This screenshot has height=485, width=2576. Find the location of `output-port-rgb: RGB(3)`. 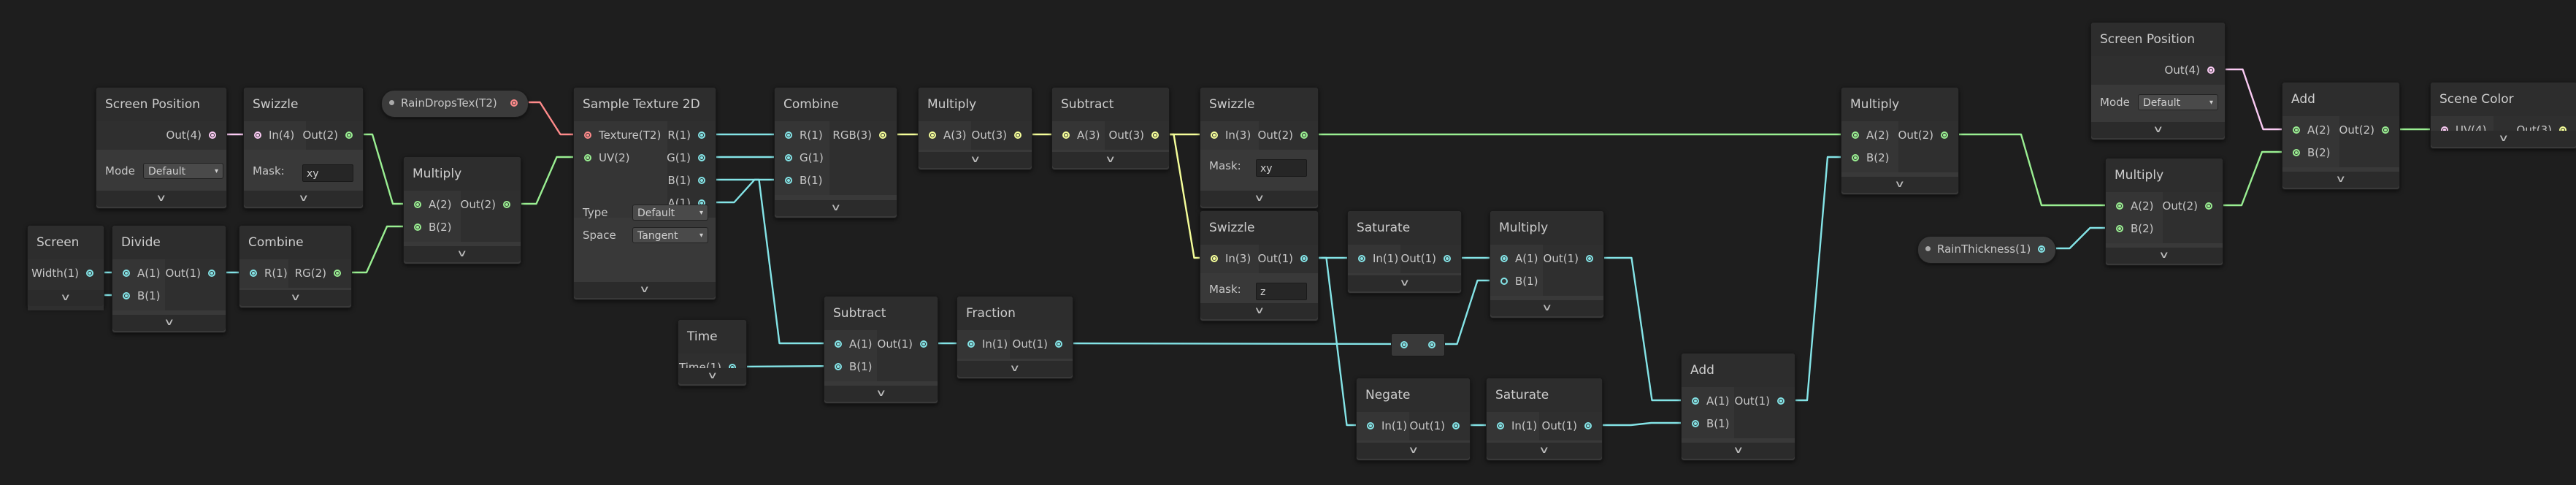

output-port-rgb: RGB(3) is located at coordinates (864, 135).